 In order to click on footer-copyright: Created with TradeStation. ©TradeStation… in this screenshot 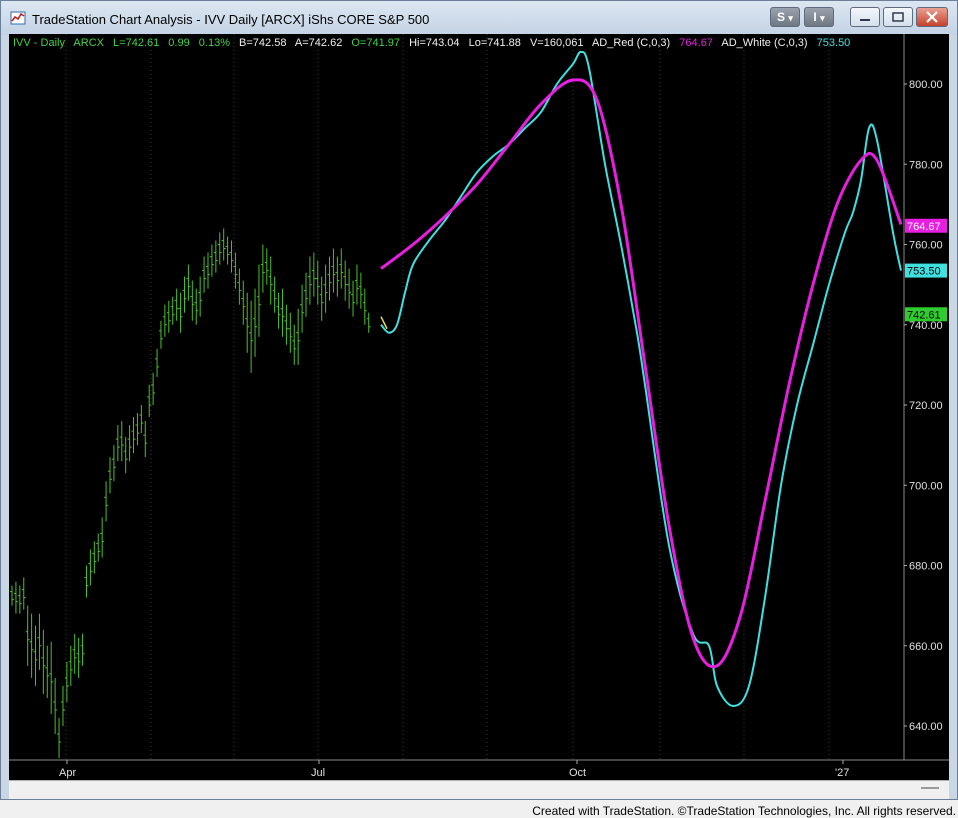, I will do `click(744, 811)`.